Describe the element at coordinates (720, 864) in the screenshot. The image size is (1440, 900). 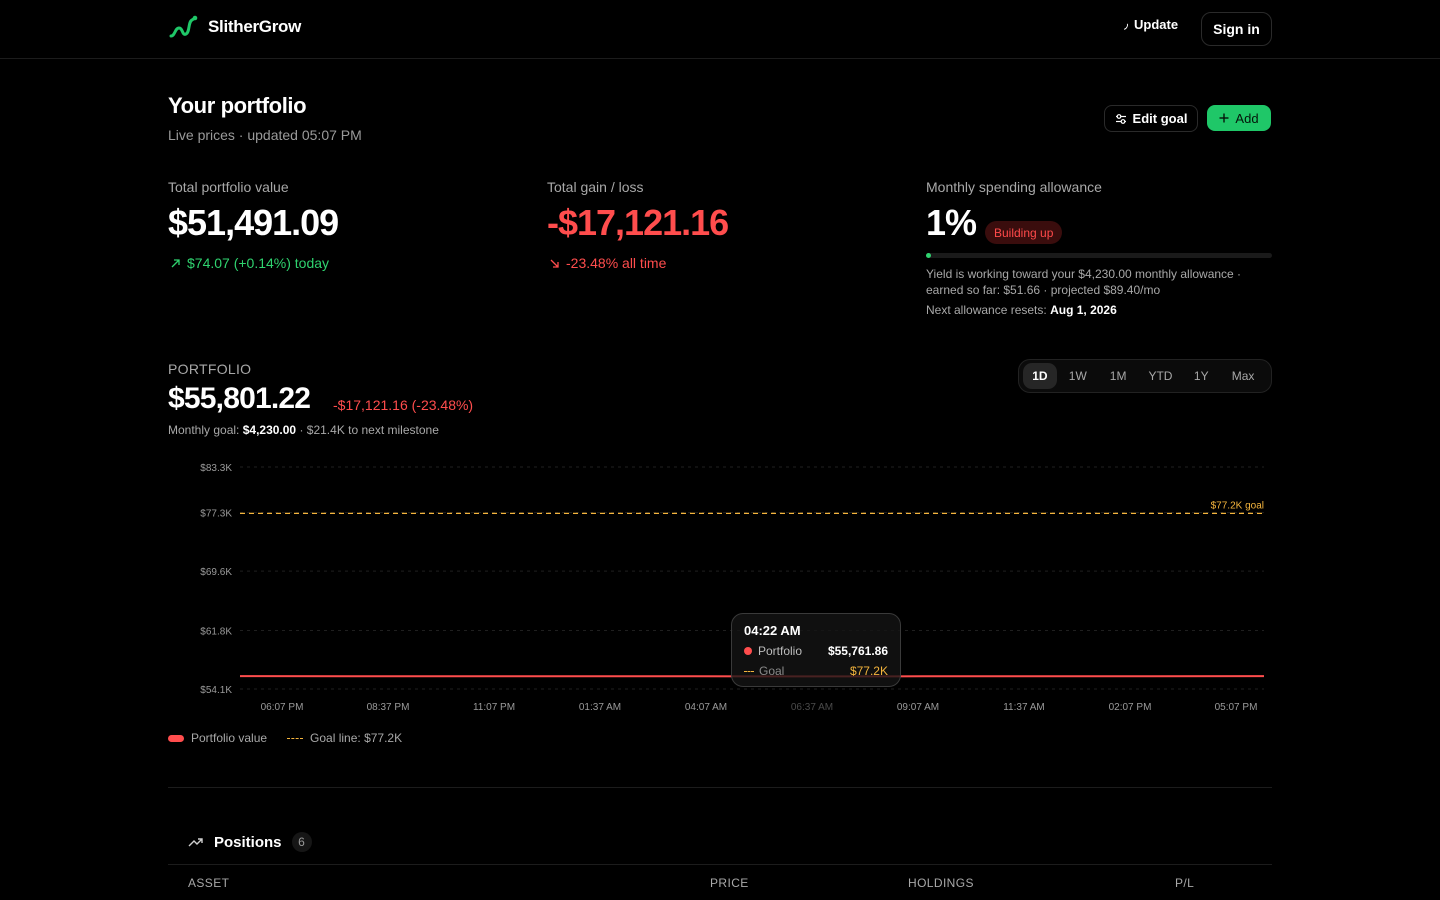
I see `table-divider` at that location.